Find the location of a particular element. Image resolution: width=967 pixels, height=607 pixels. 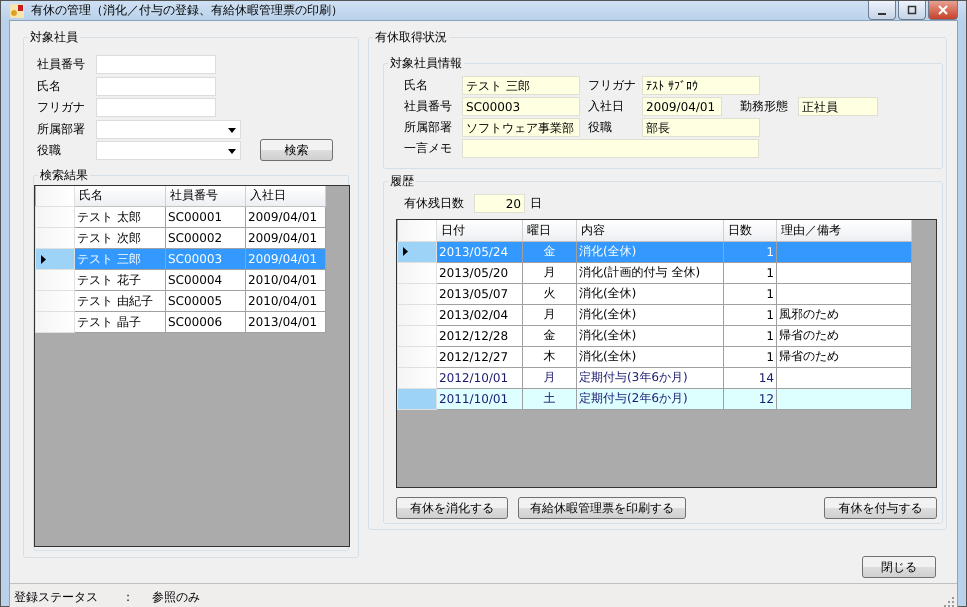

table-cell: テスト 三郎 is located at coordinates (120, 259).